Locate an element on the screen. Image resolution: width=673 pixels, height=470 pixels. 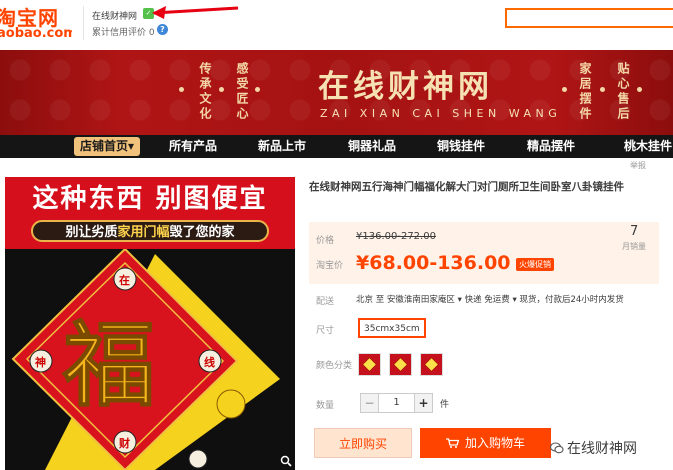
shop-name-link: 在线财神网 is located at coordinates (114, 15).